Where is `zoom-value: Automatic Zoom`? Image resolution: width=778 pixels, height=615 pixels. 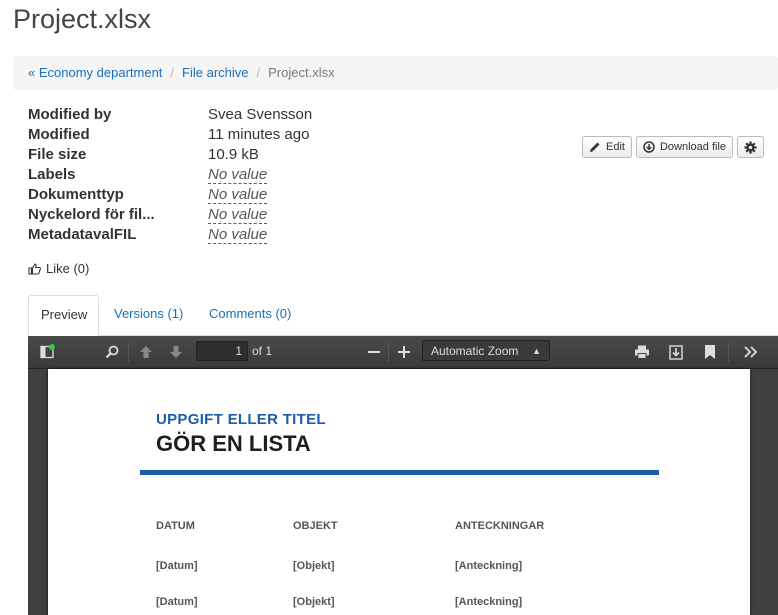 zoom-value: Automatic Zoom is located at coordinates (475, 351).